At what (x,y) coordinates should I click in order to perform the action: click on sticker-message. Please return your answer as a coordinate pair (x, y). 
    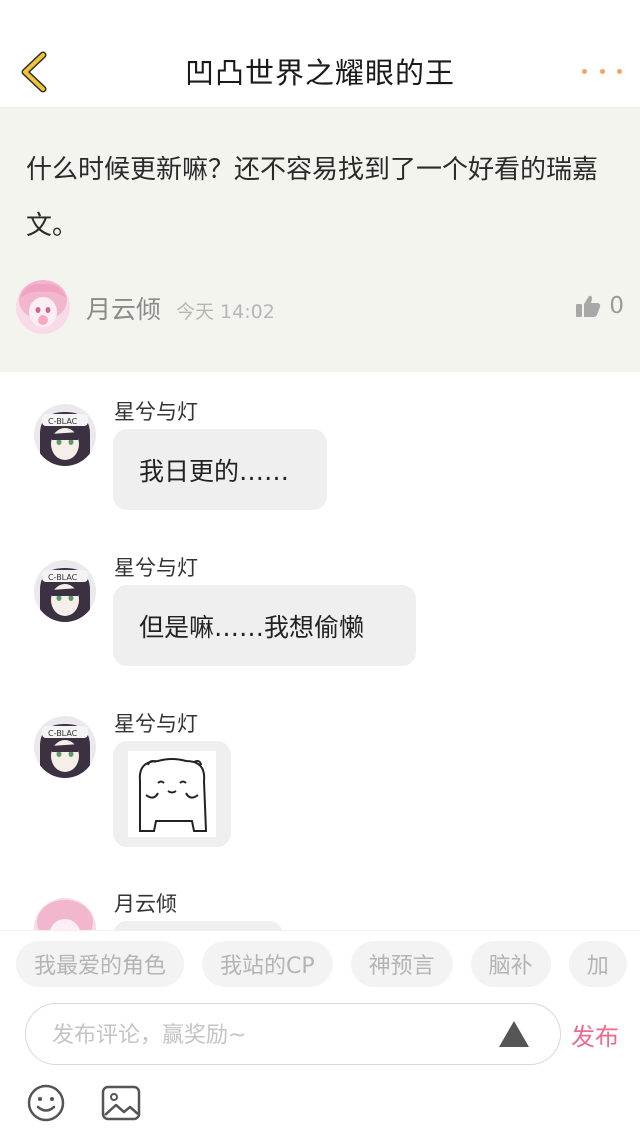
    Looking at the image, I should click on (172, 794).